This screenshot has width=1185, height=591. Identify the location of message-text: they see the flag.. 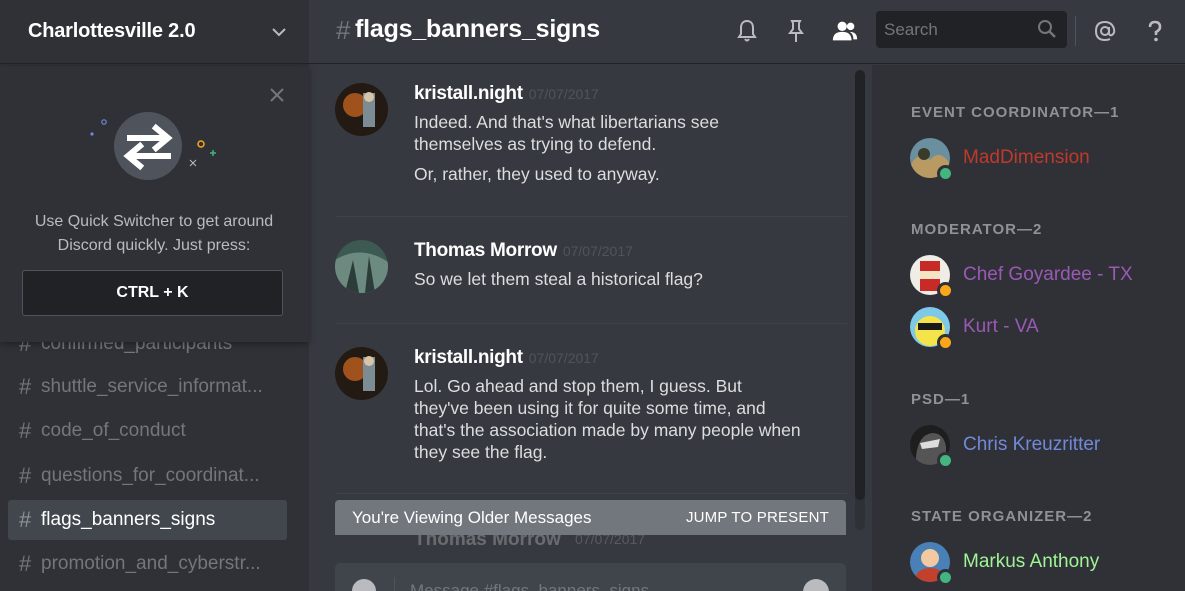
(481, 452).